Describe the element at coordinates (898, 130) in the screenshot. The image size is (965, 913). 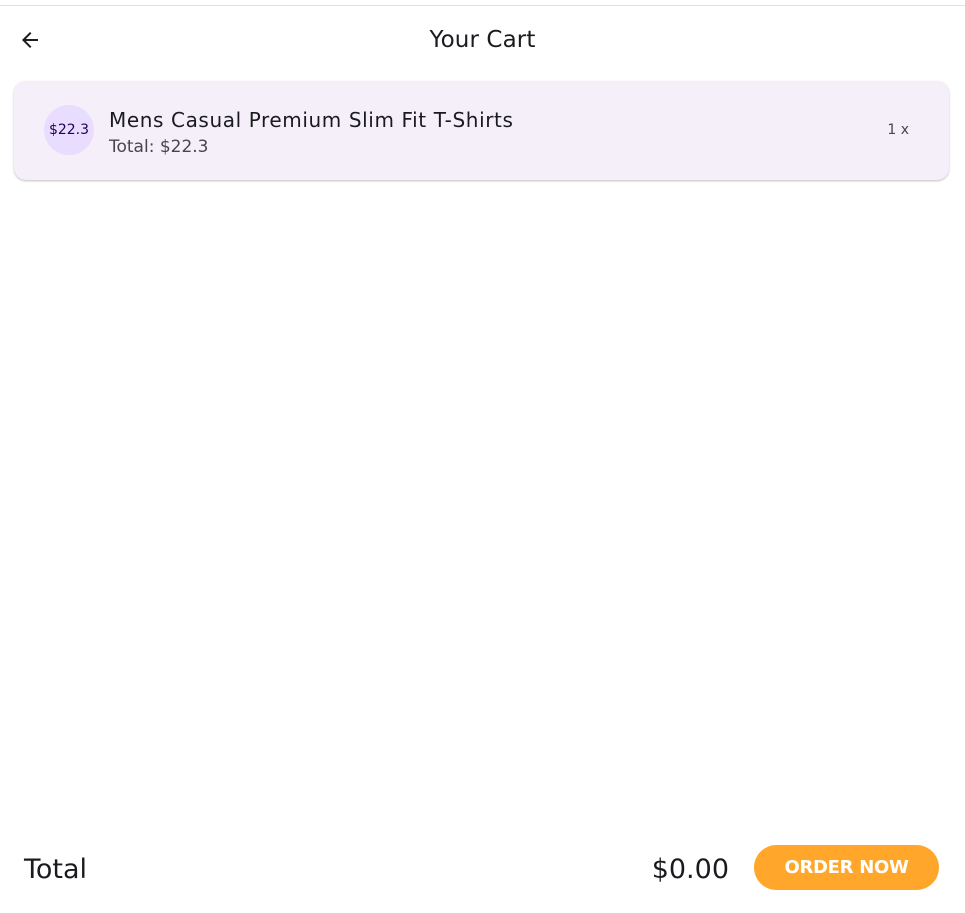
I see `cart-item-quantity: 1 x` at that location.